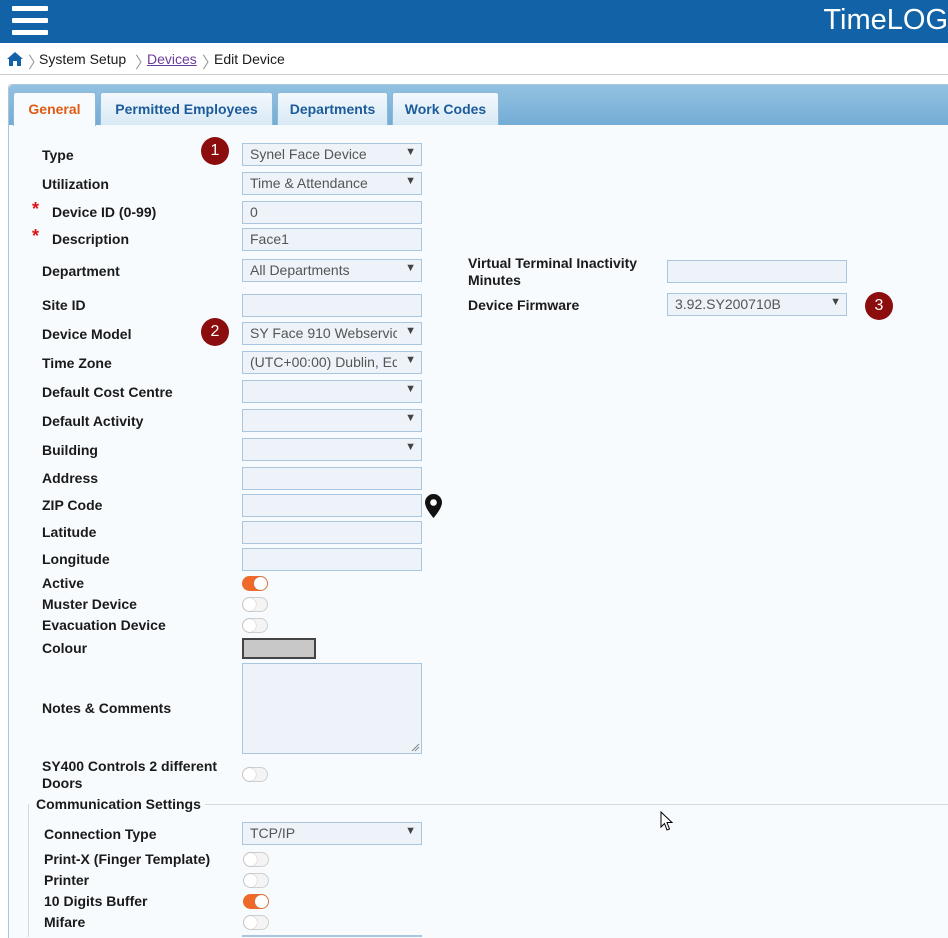 The width and height of the screenshot is (948, 938). Describe the element at coordinates (118, 804) in the screenshot. I see `communication-settings-legend: Communication Settings` at that location.